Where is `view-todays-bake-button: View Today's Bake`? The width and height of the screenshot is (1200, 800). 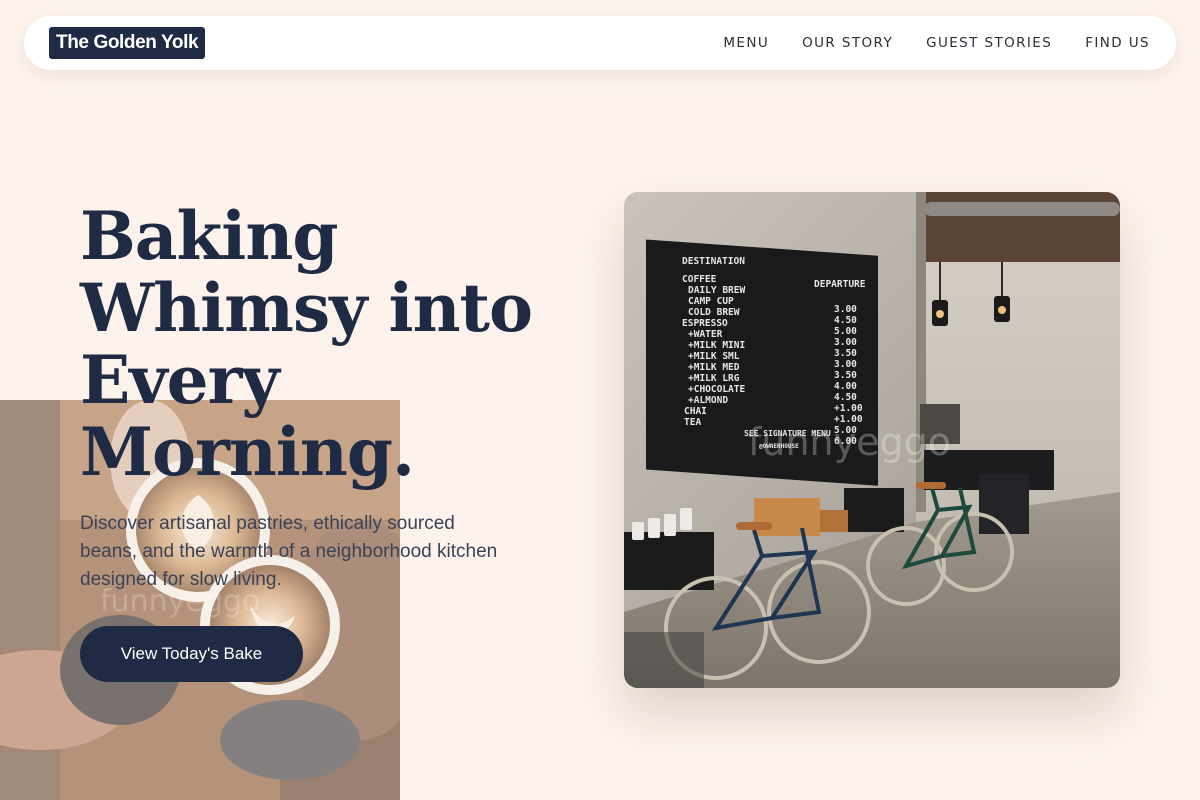 view-todays-bake-button: View Today's Bake is located at coordinates (191, 654).